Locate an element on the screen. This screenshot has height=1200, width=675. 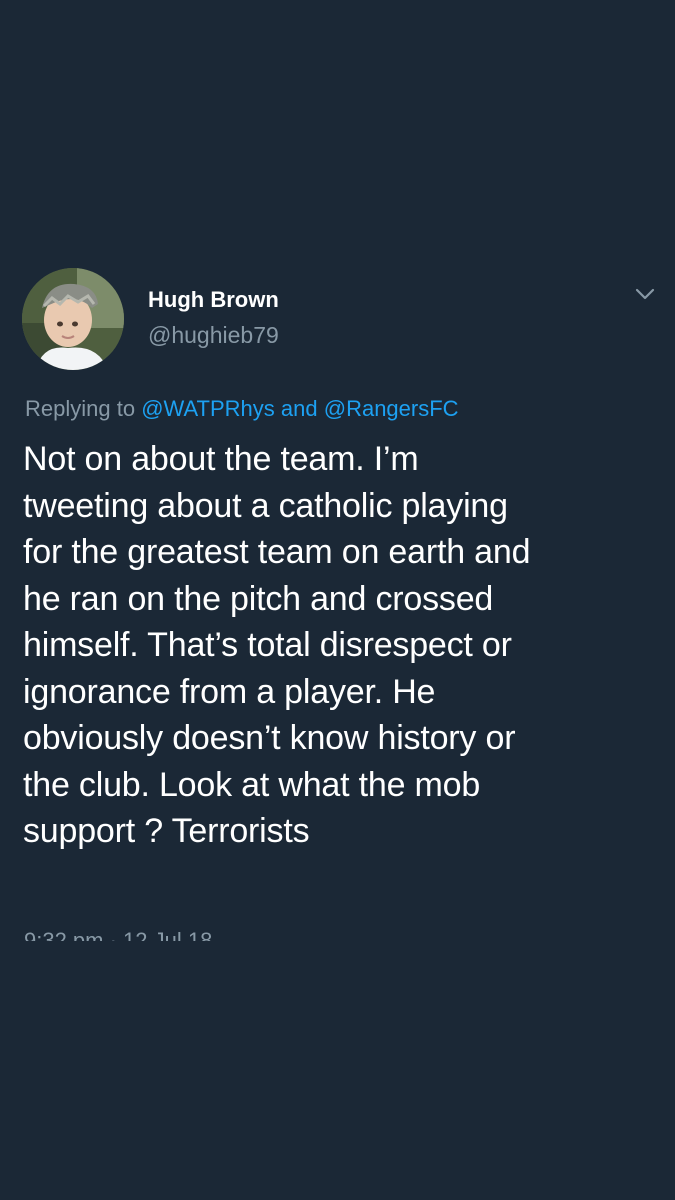
tweet-text-line: support ? Terrorists is located at coordinates (166, 831).